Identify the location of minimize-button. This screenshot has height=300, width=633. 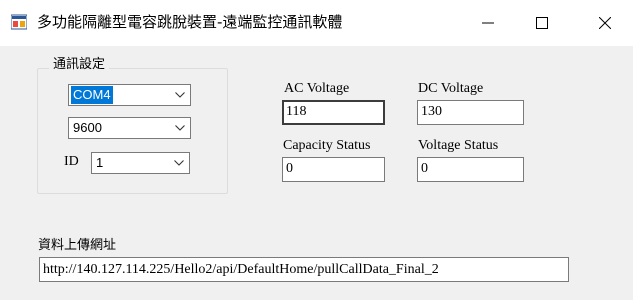
(488, 23).